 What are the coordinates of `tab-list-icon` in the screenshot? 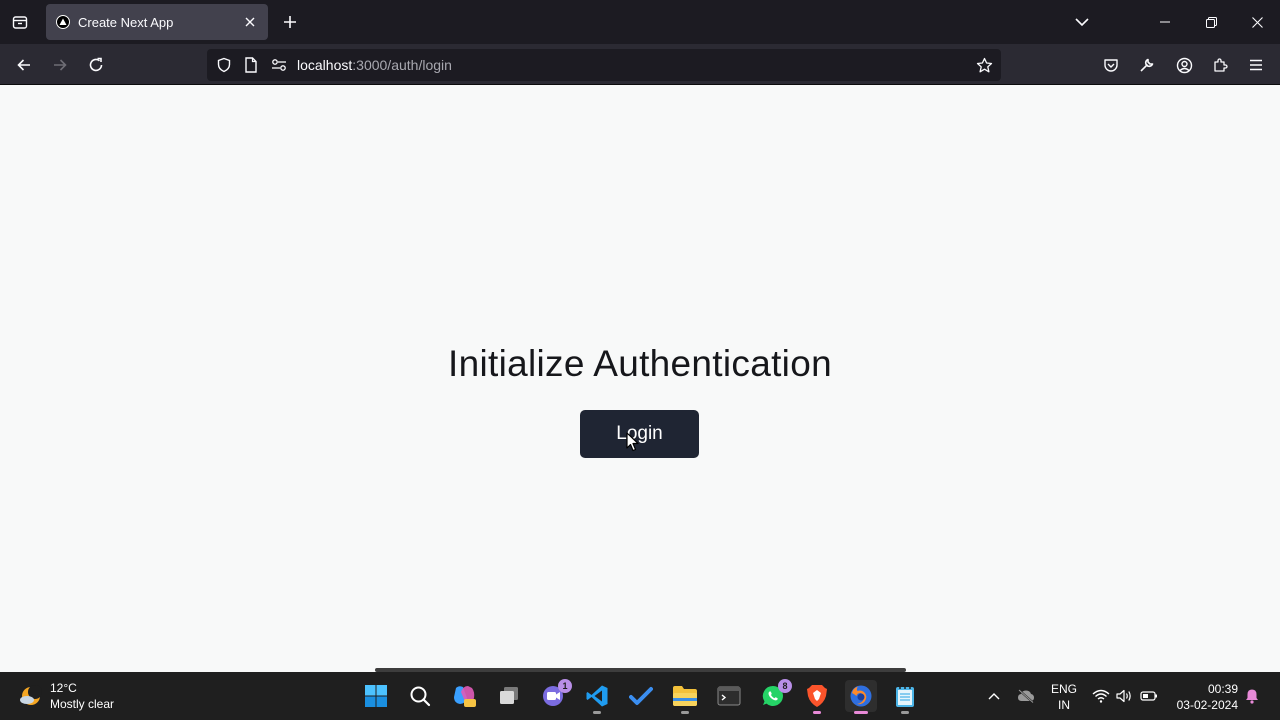 It's located at (20, 22).